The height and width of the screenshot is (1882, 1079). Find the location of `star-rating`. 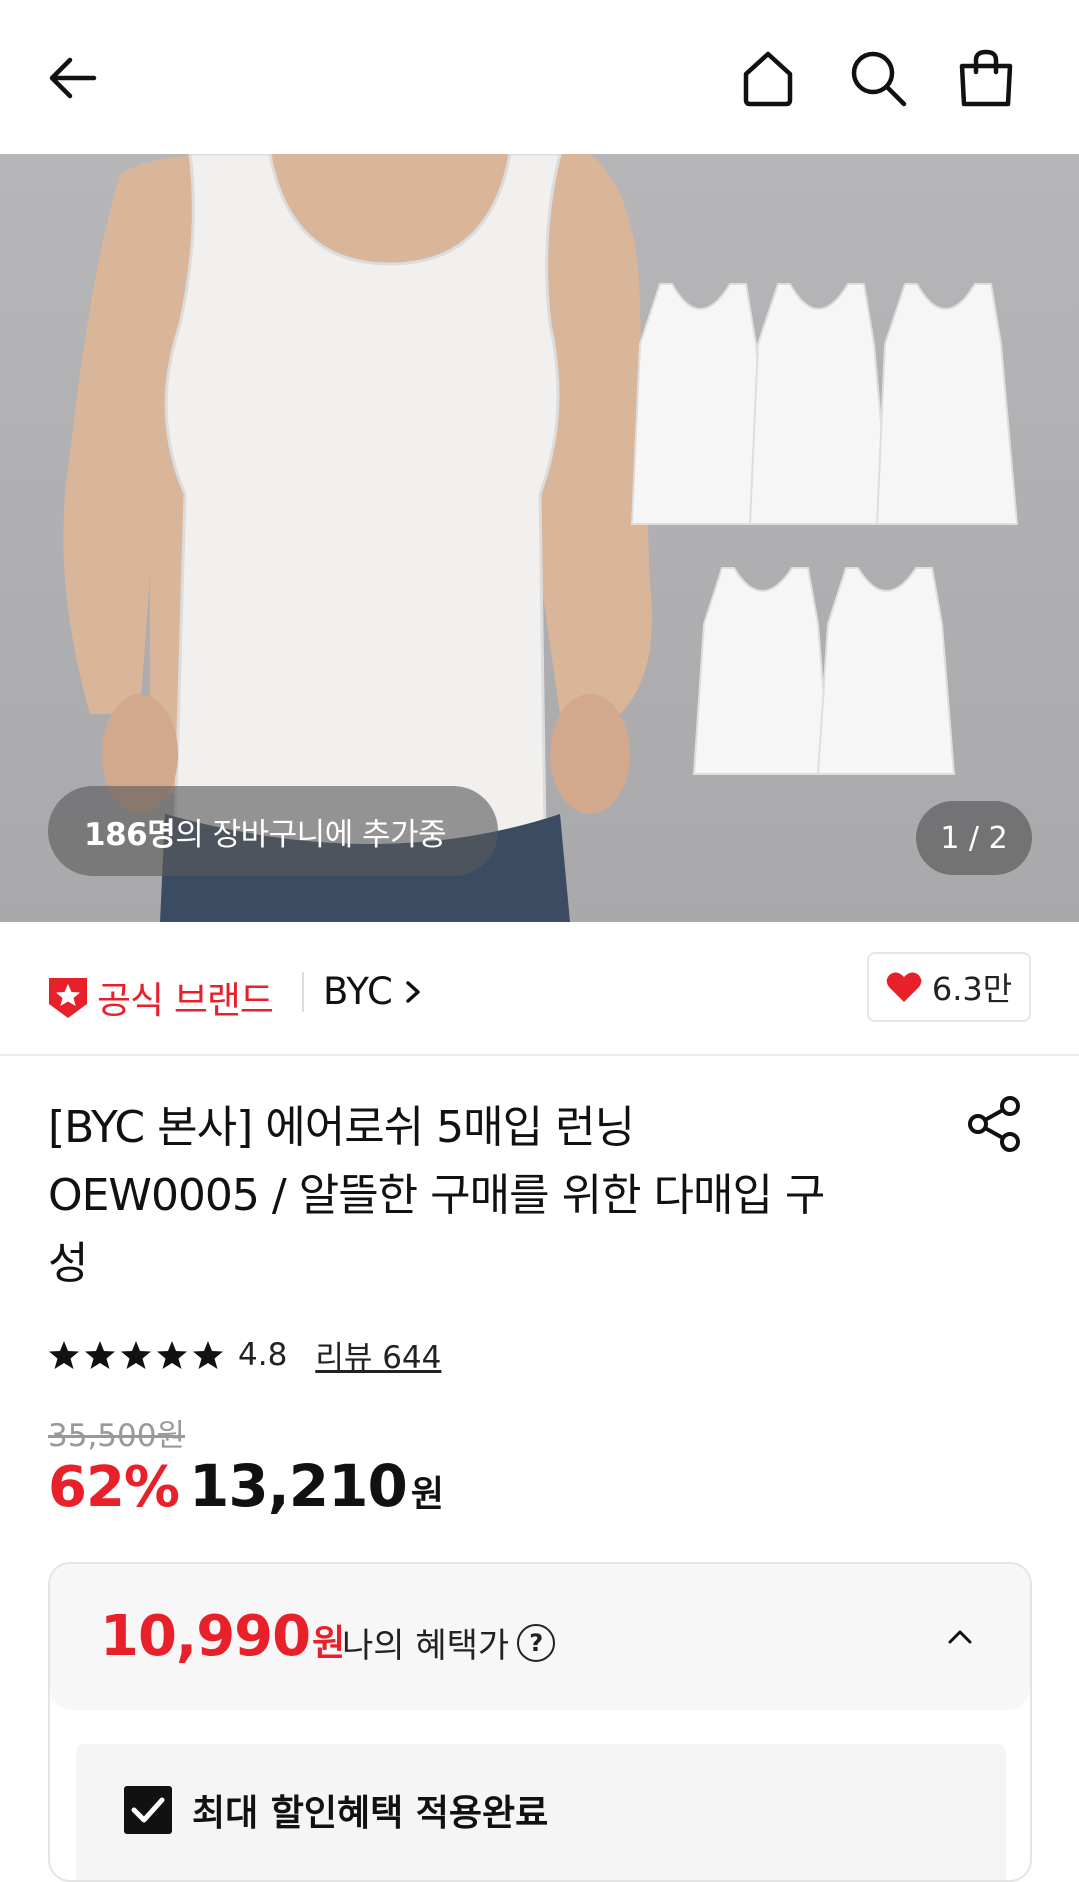

star-rating is located at coordinates (136, 1355).